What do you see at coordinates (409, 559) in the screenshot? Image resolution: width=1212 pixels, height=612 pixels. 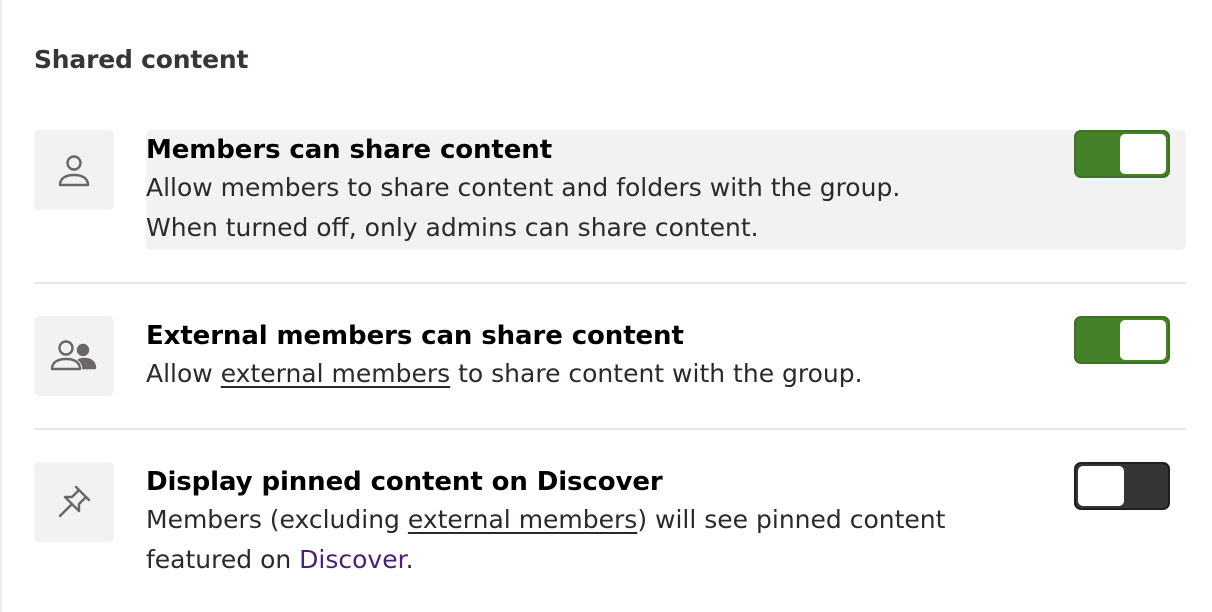 I see `description-text: .` at bounding box center [409, 559].